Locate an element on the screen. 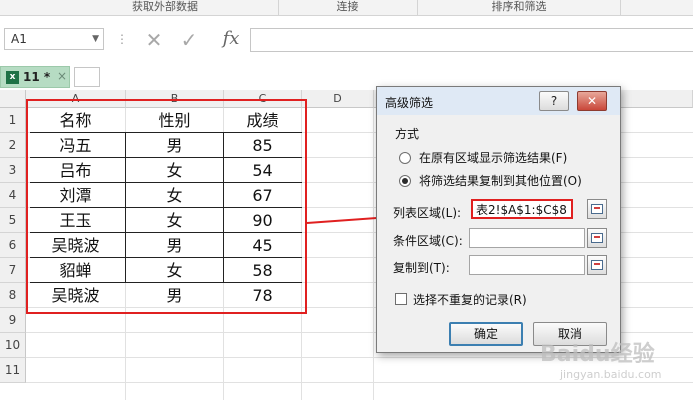 This screenshot has width=693, height=400. ribbon-group-sort-filter: 排序和筛选 is located at coordinates (519, 6).